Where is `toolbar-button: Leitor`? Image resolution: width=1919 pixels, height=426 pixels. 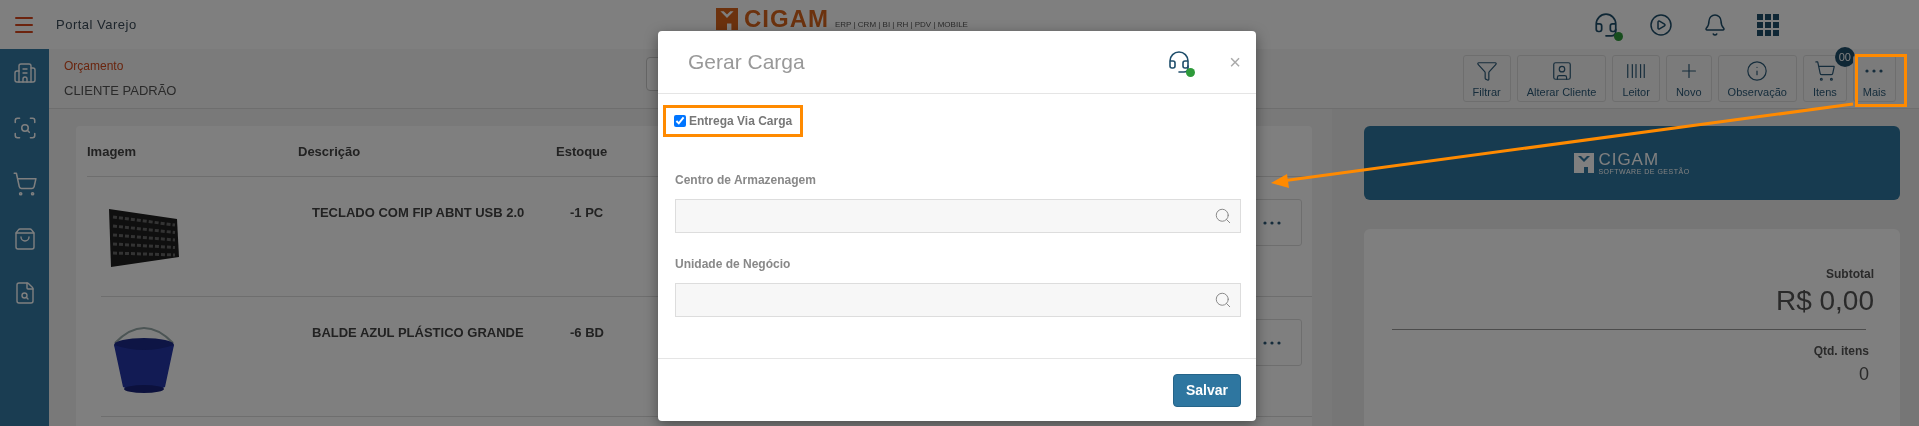 toolbar-button: Leitor is located at coordinates (1636, 78).